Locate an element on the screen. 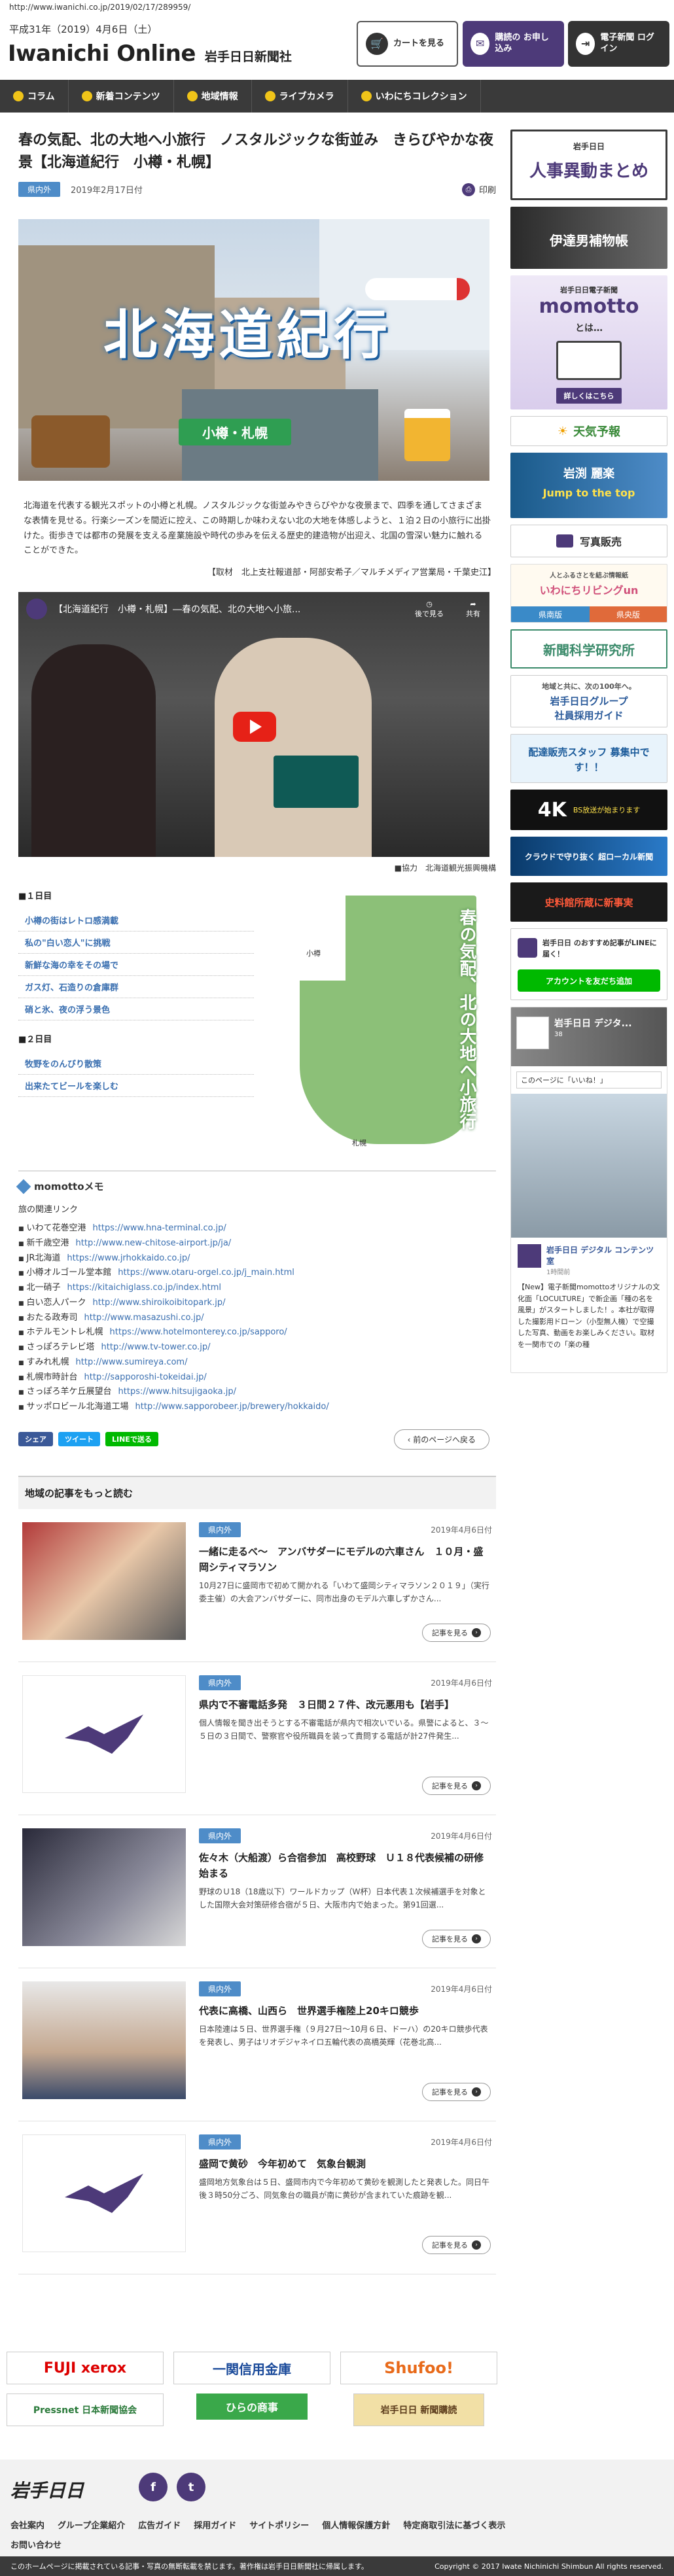  nav-item-collection: いわにちコレクション is located at coordinates (414, 97).